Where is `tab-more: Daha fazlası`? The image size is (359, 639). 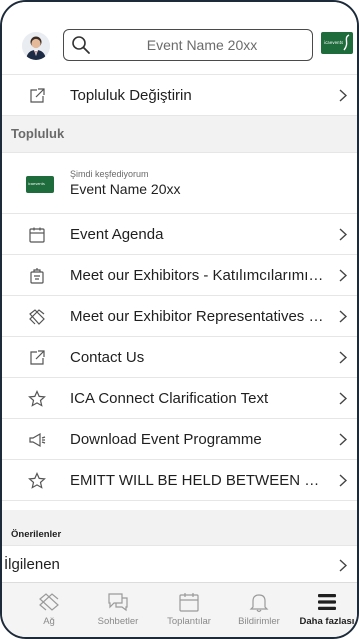 tab-more: Daha fazlası is located at coordinates (326, 610).